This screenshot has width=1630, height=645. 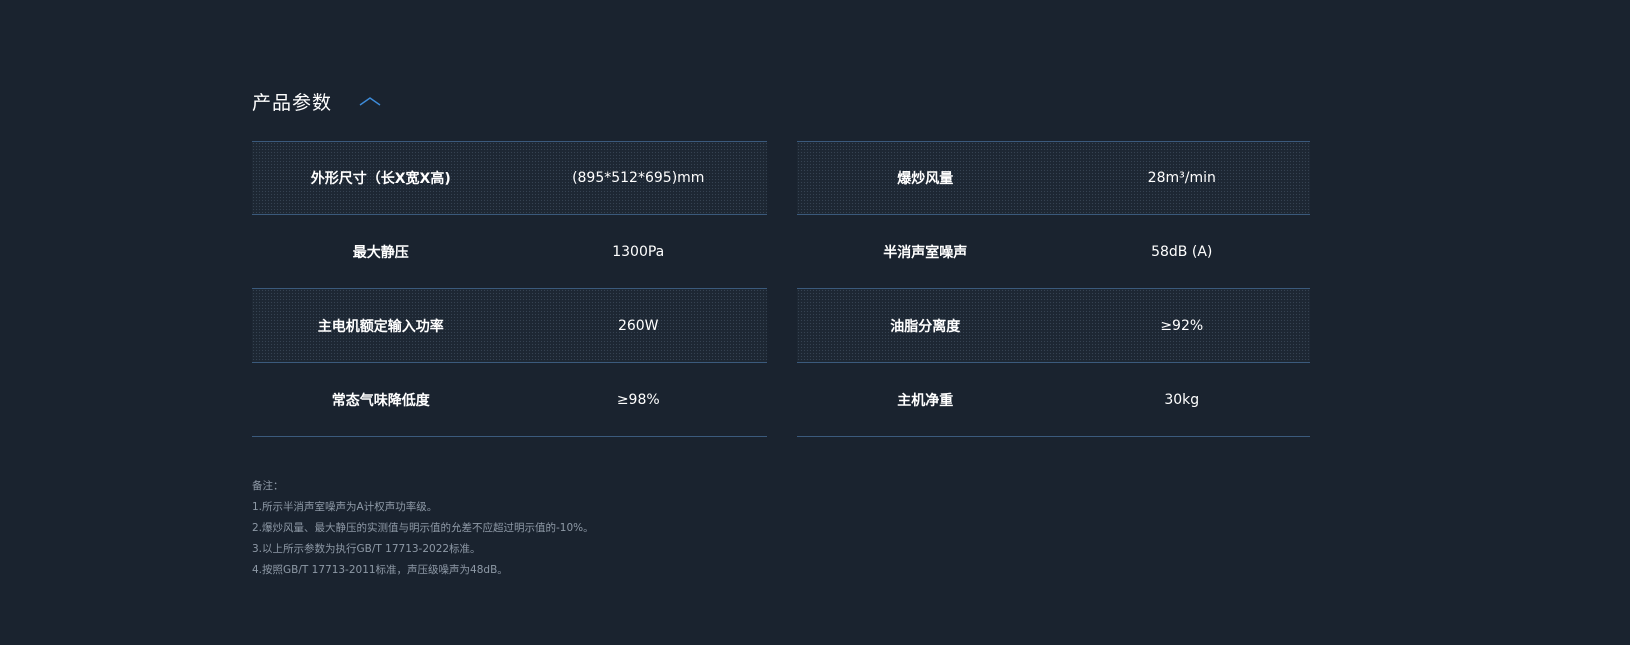 What do you see at coordinates (1182, 251) in the screenshot?
I see `spec-value: 58dB (A)` at bounding box center [1182, 251].